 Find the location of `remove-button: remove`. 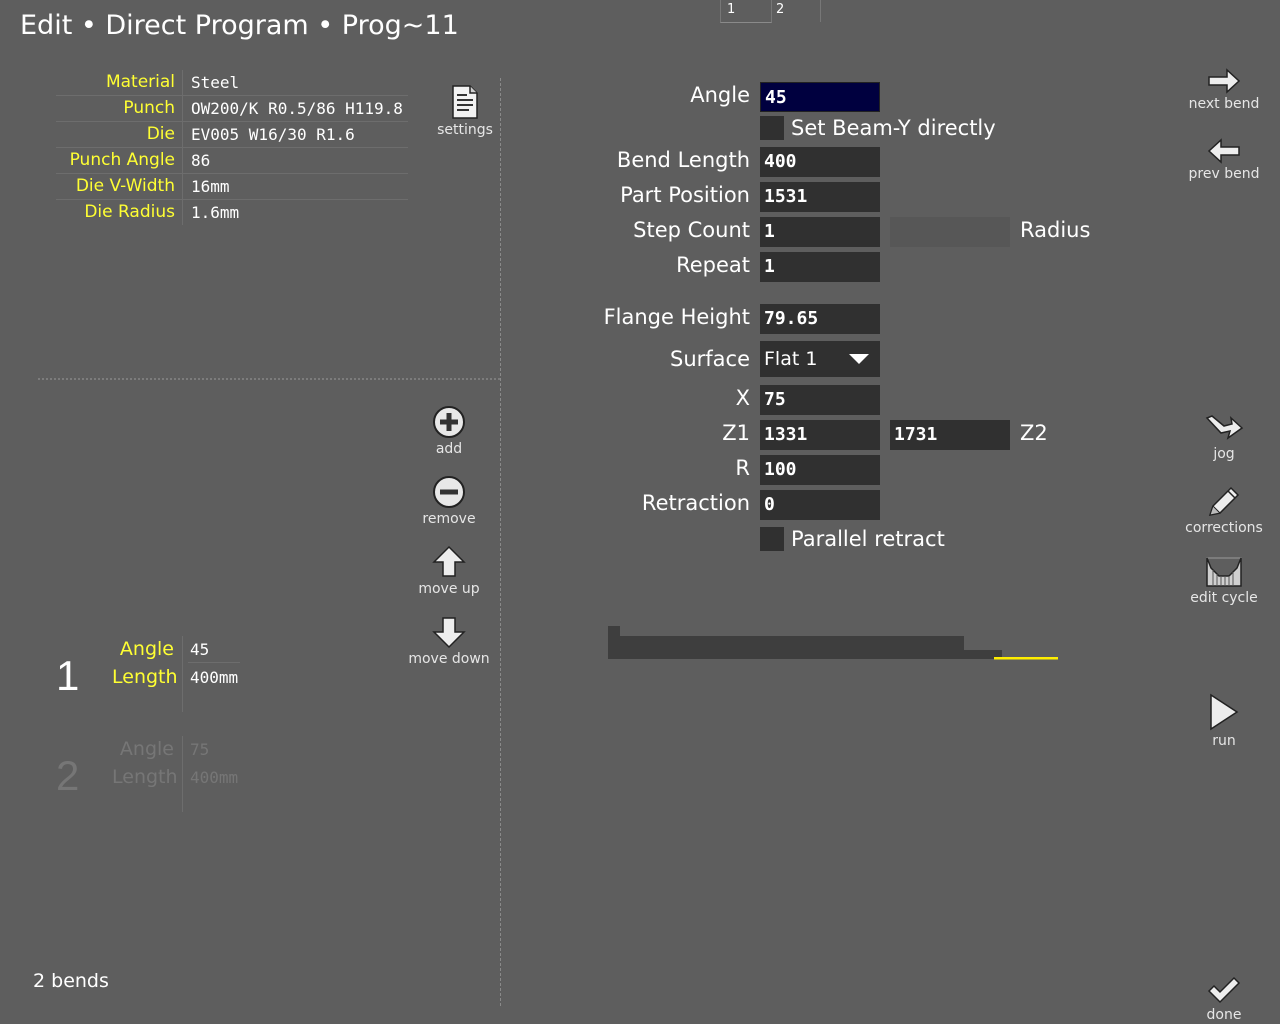

remove-button: remove is located at coordinates (449, 501).